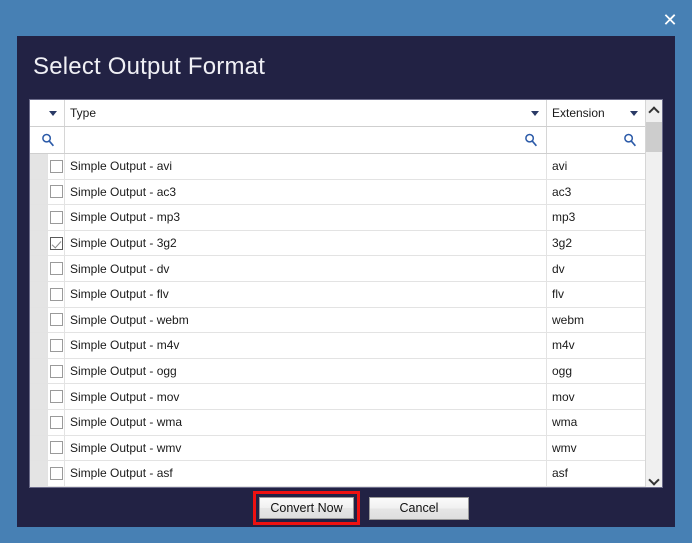 The width and height of the screenshot is (692, 543). What do you see at coordinates (306, 113) in the screenshot?
I see `column-header-type: Type` at bounding box center [306, 113].